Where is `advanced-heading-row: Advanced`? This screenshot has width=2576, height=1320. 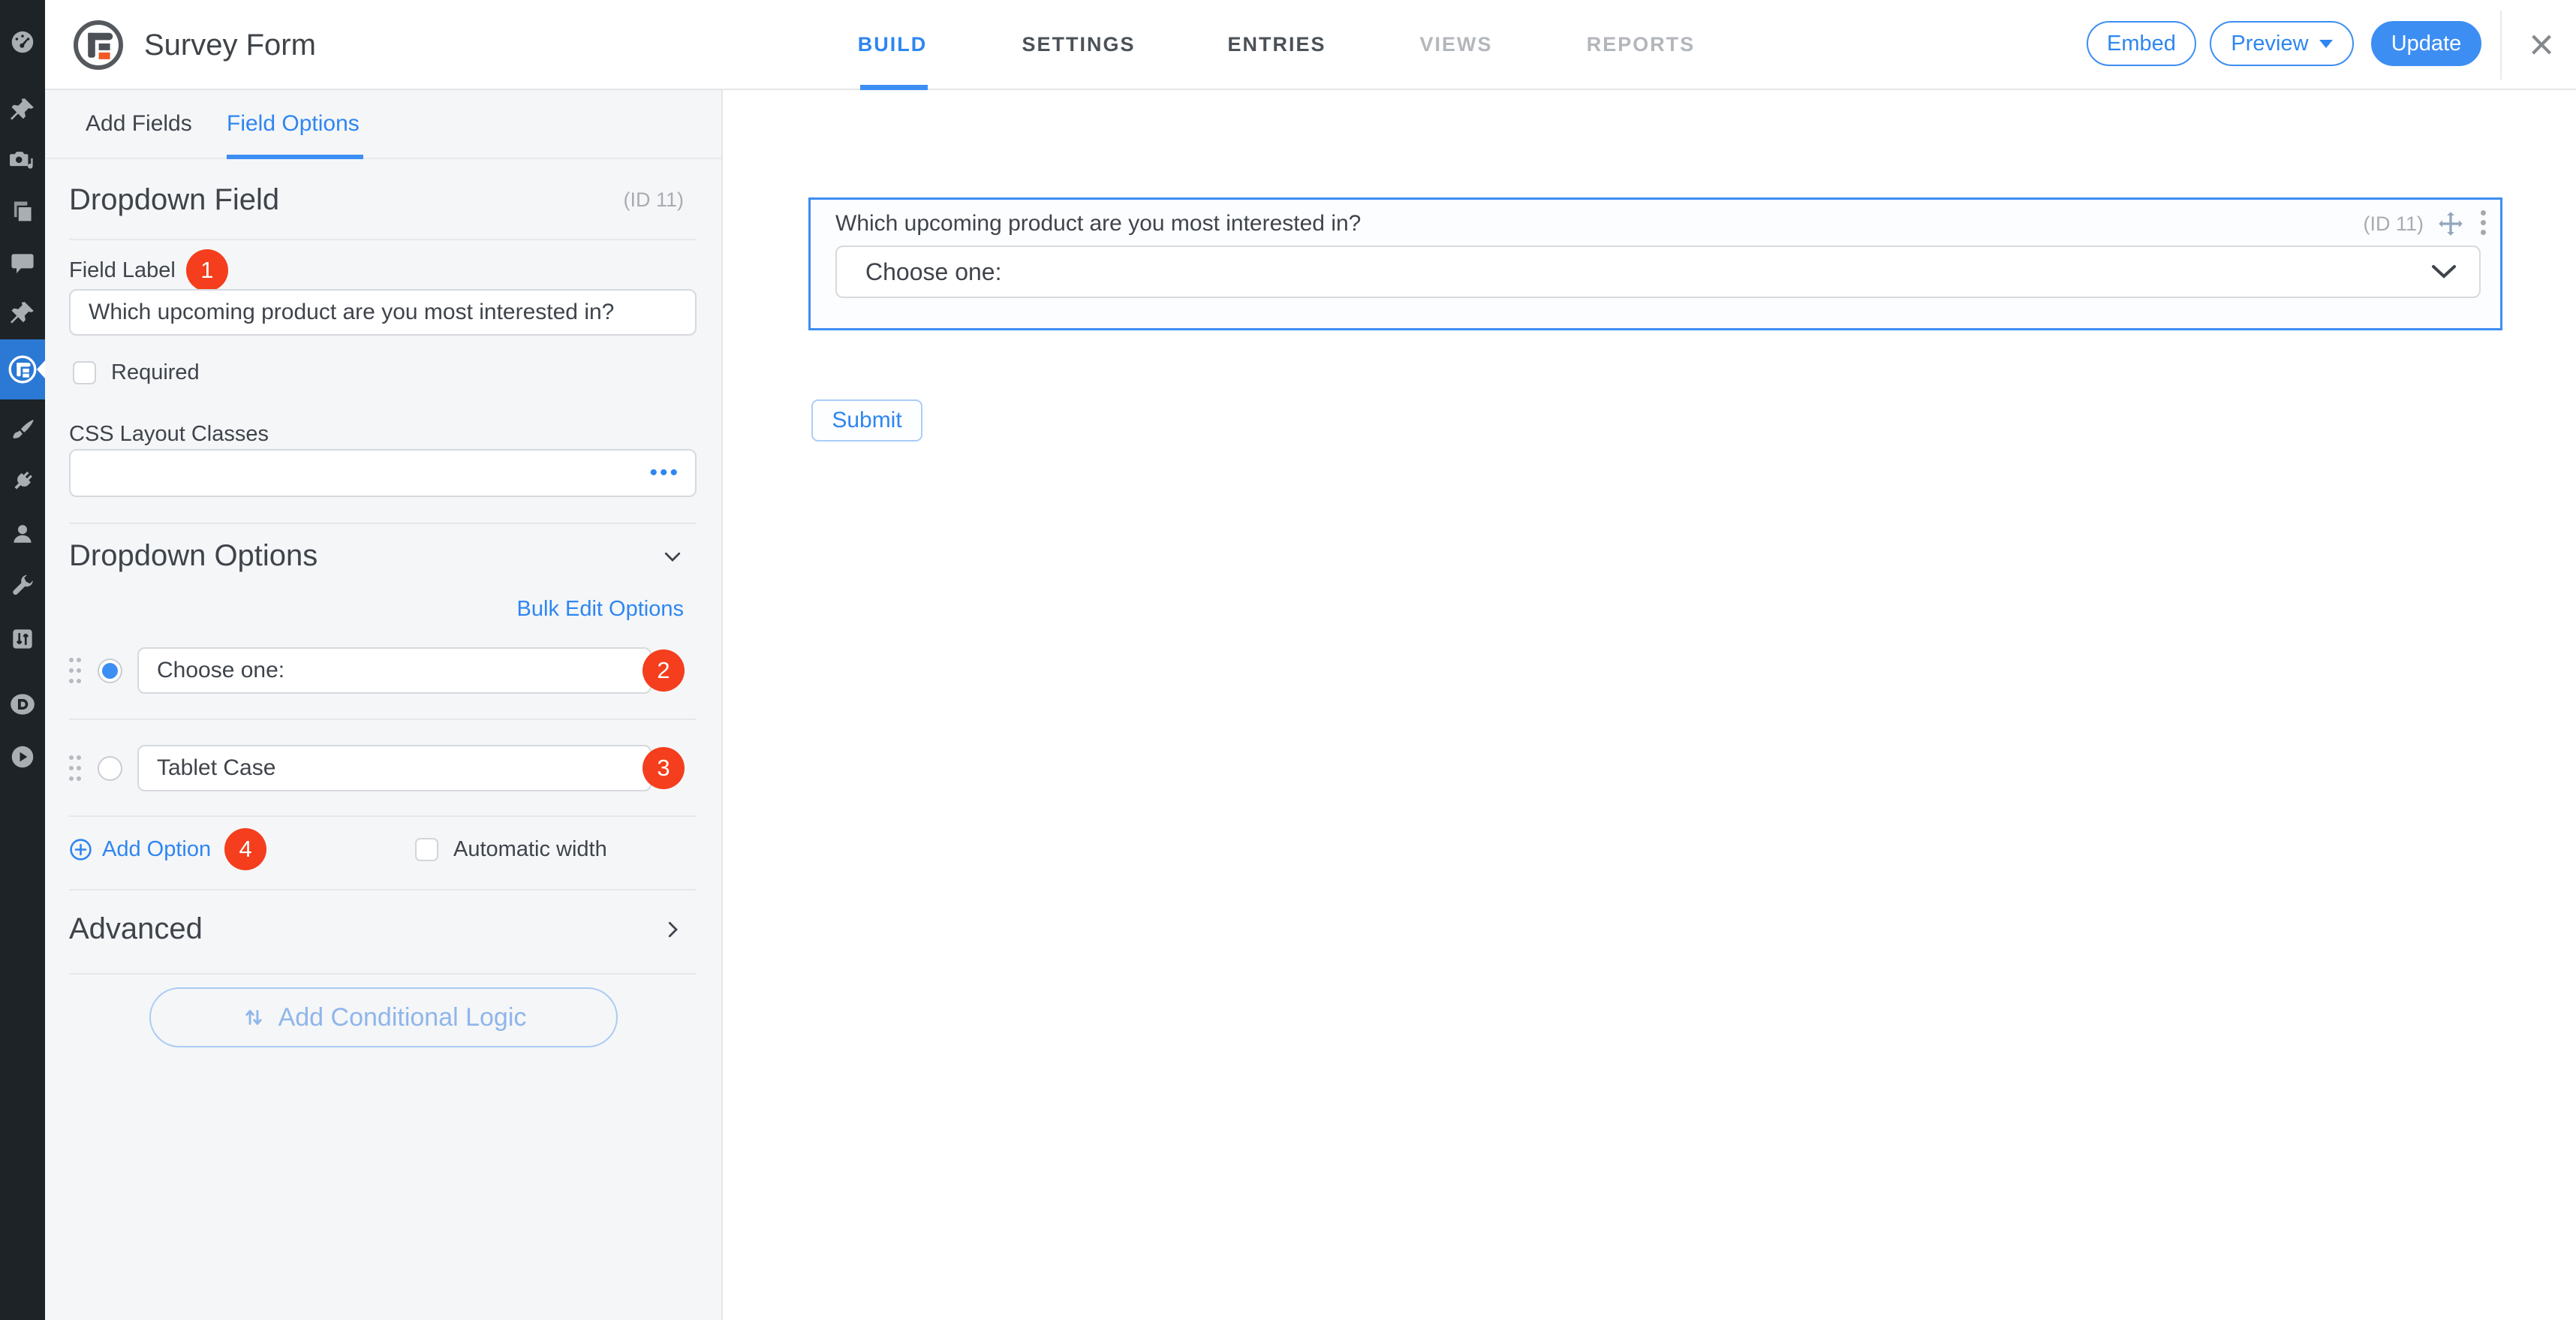
advanced-heading-row: Advanced is located at coordinates (376, 929).